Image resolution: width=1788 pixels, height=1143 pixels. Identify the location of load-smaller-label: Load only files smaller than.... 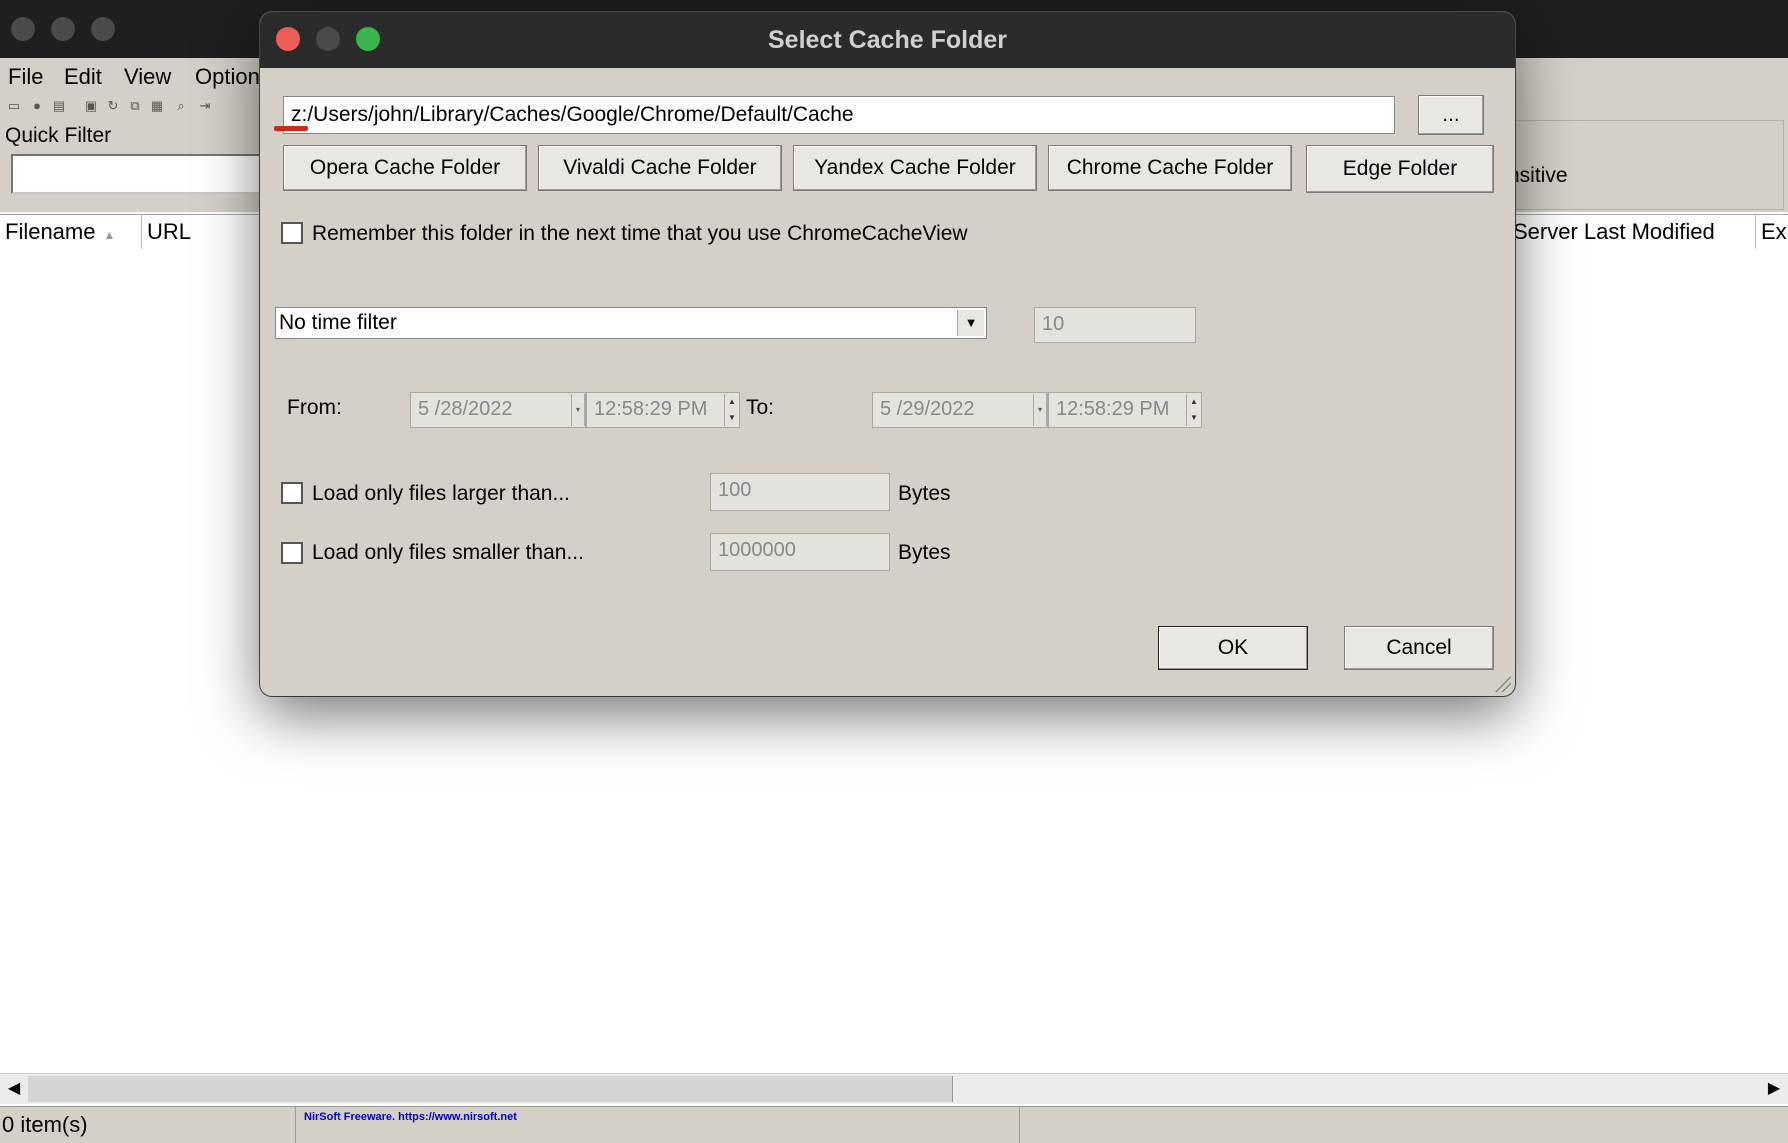
(448, 553).